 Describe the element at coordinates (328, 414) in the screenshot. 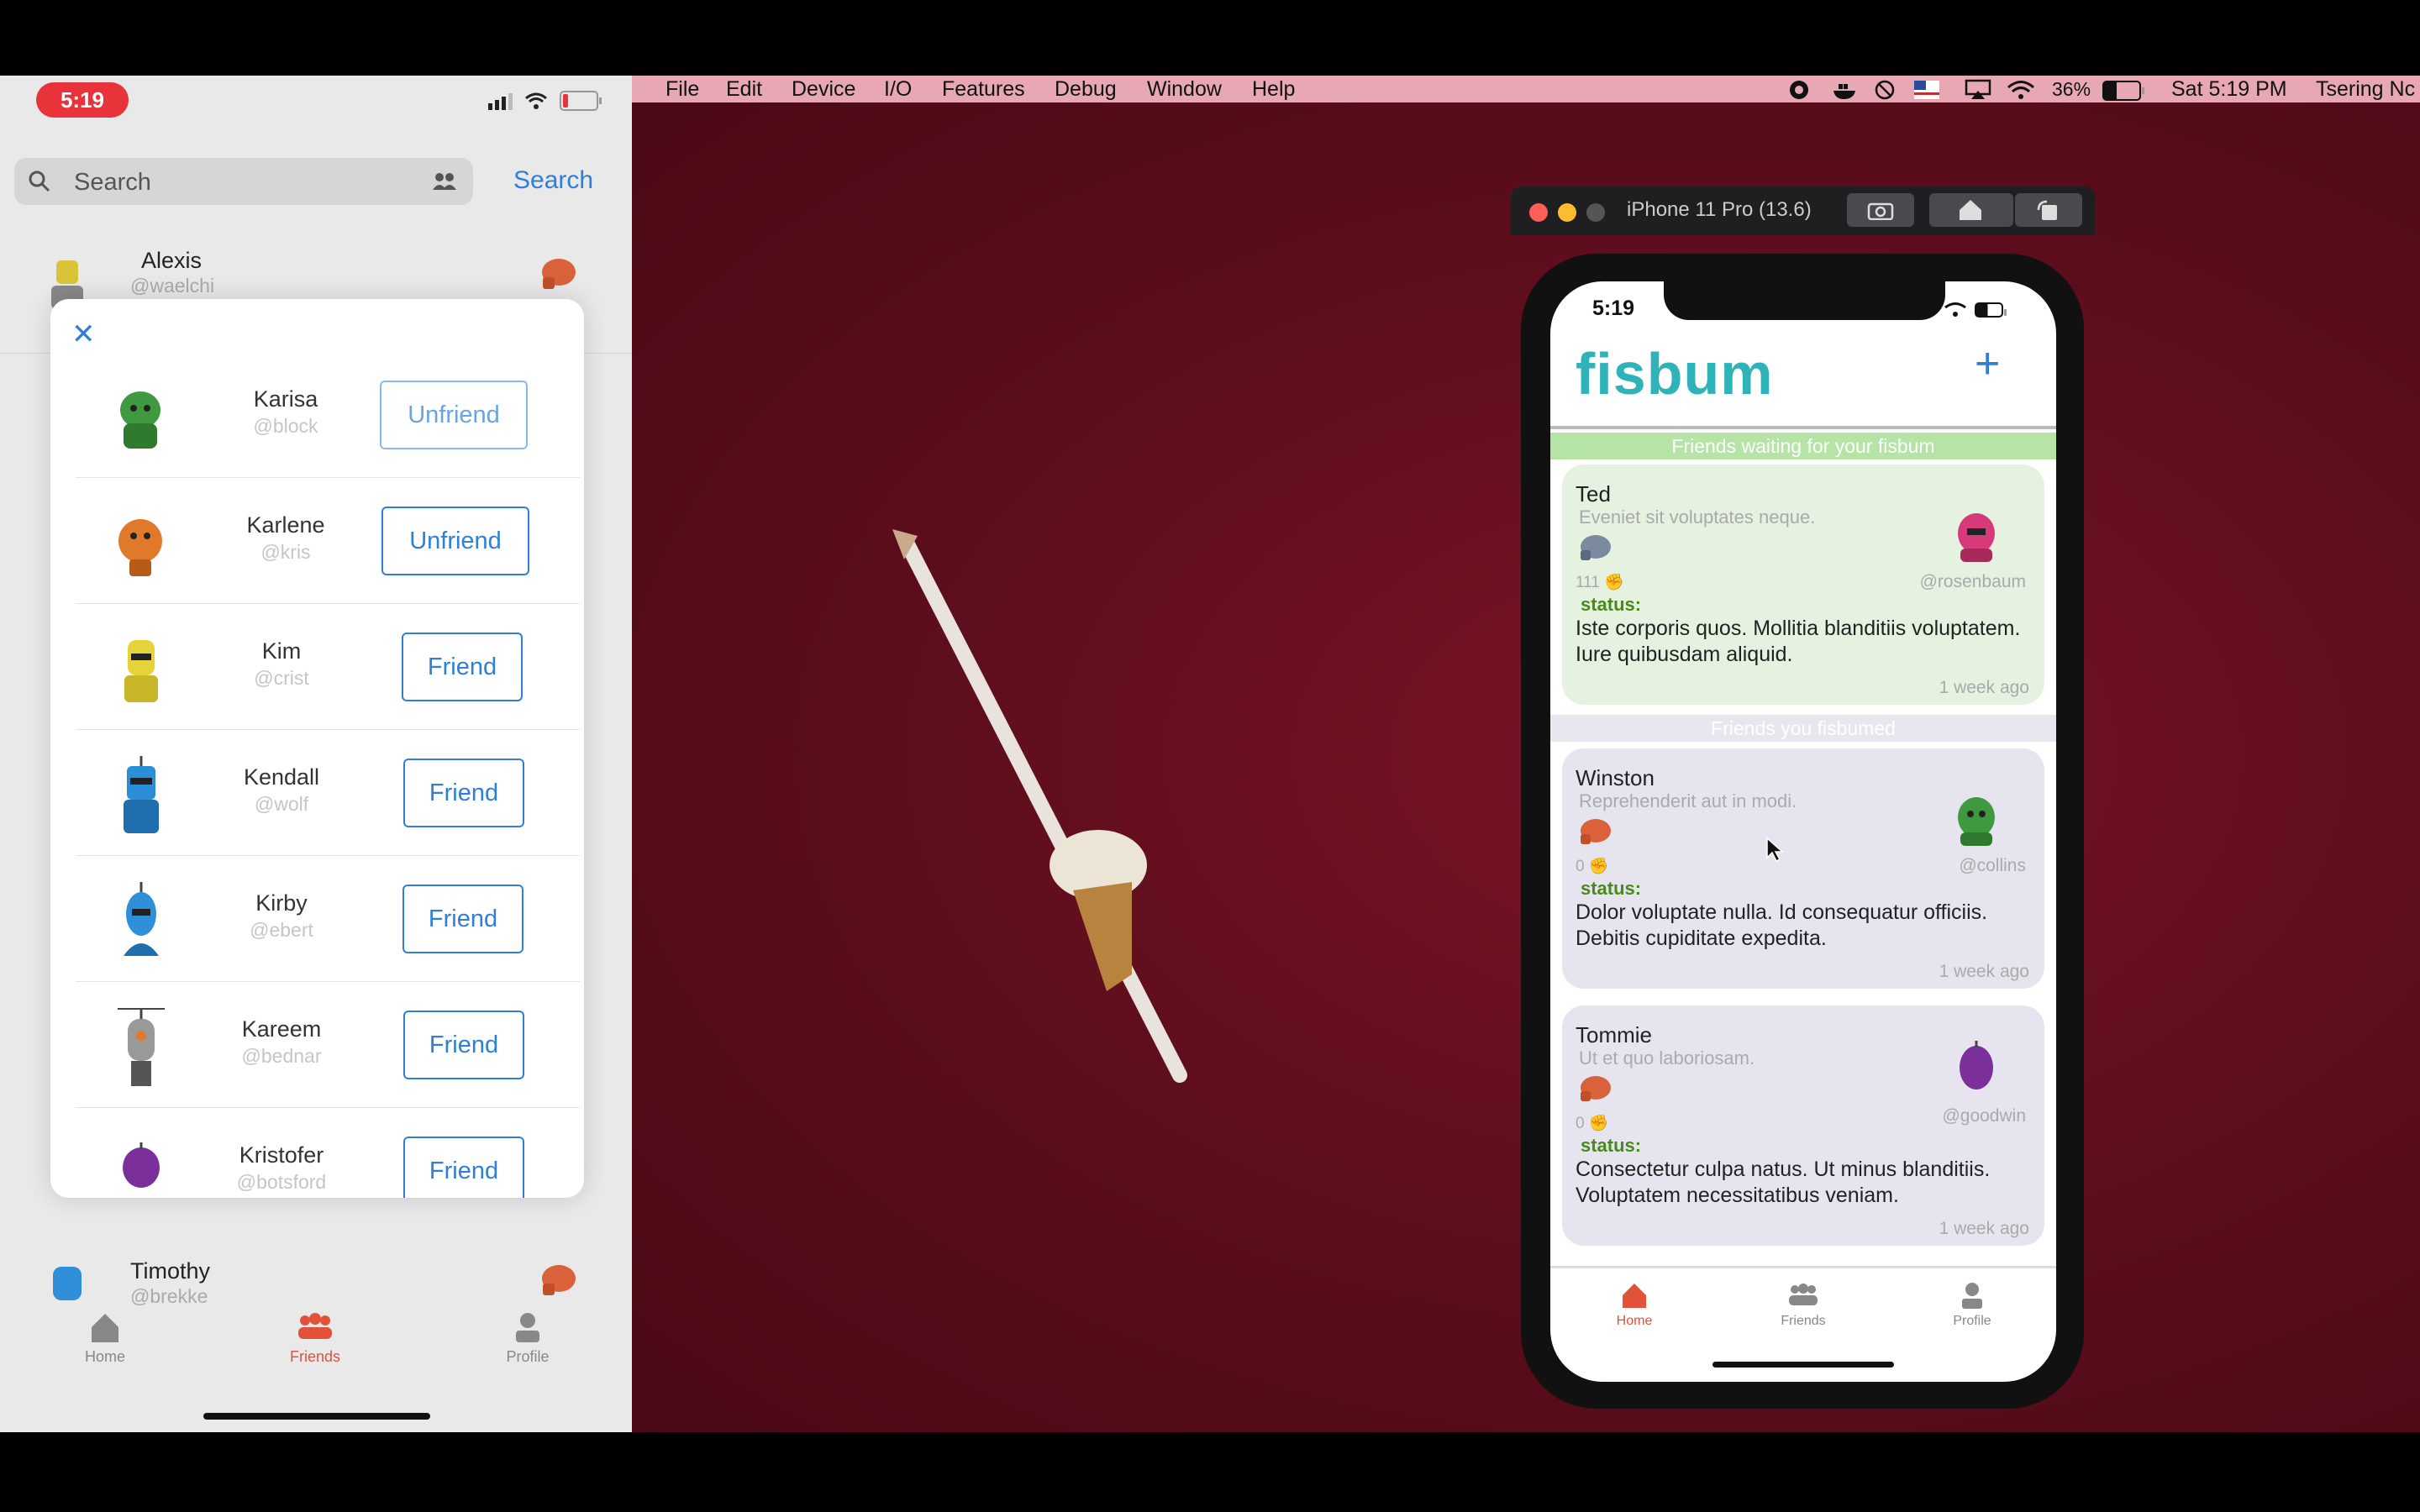

I see `modal-row: Karisa @block Unfriend` at that location.